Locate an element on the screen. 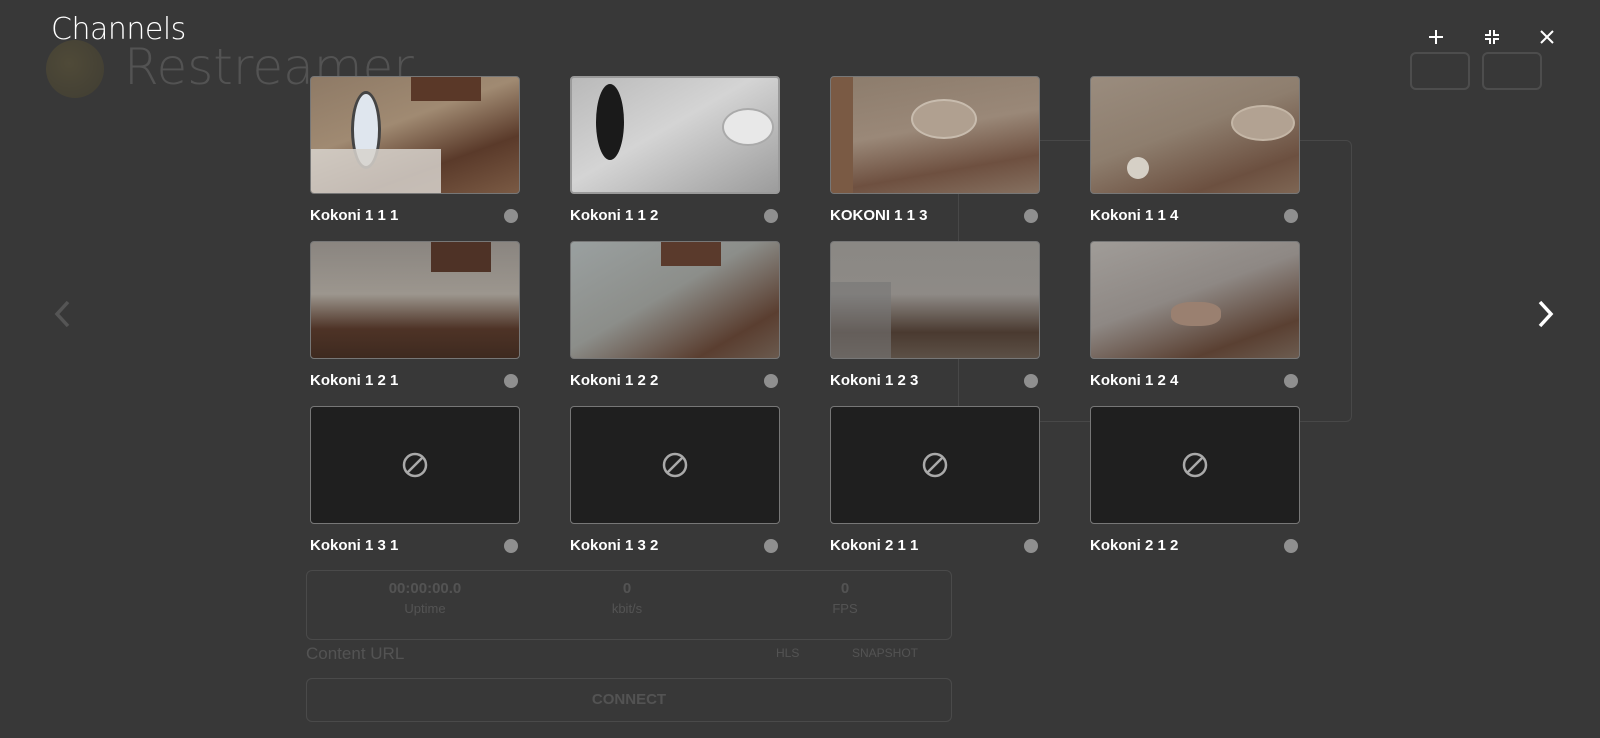  add-channel-button is located at coordinates (1436, 37).